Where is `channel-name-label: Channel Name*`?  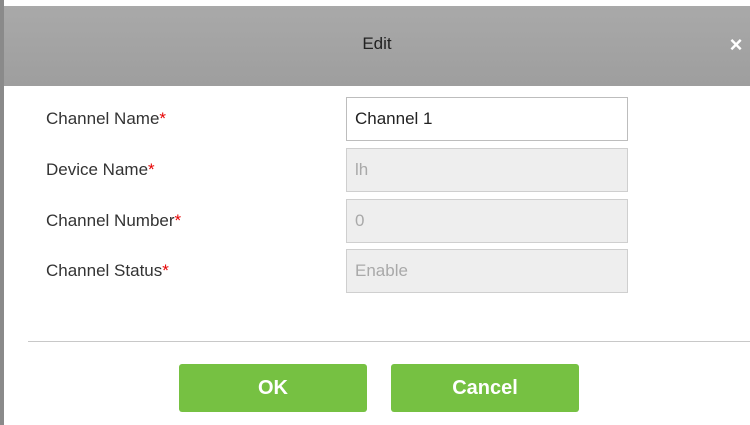
channel-name-label: Channel Name* is located at coordinates (106, 119).